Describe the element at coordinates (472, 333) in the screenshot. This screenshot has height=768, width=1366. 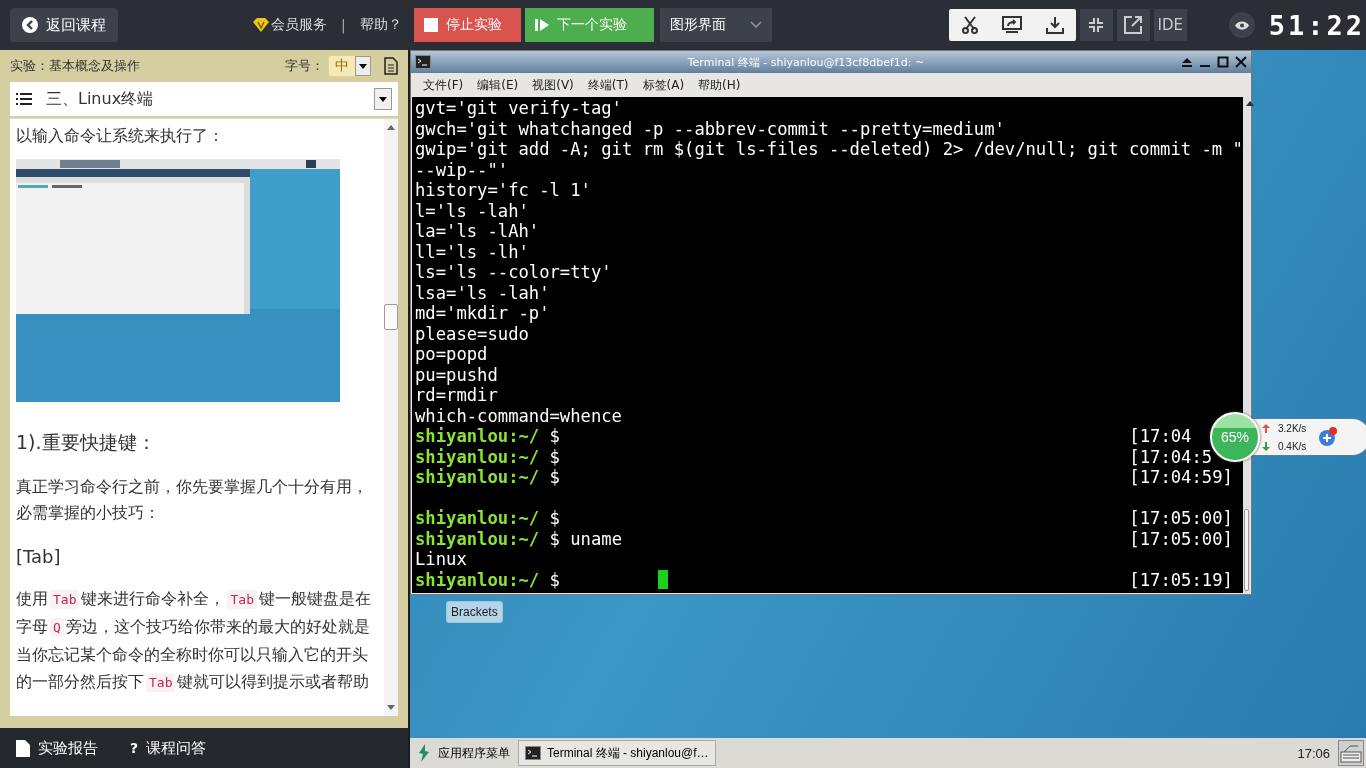
I see `terminal-output: please=sudo` at that location.